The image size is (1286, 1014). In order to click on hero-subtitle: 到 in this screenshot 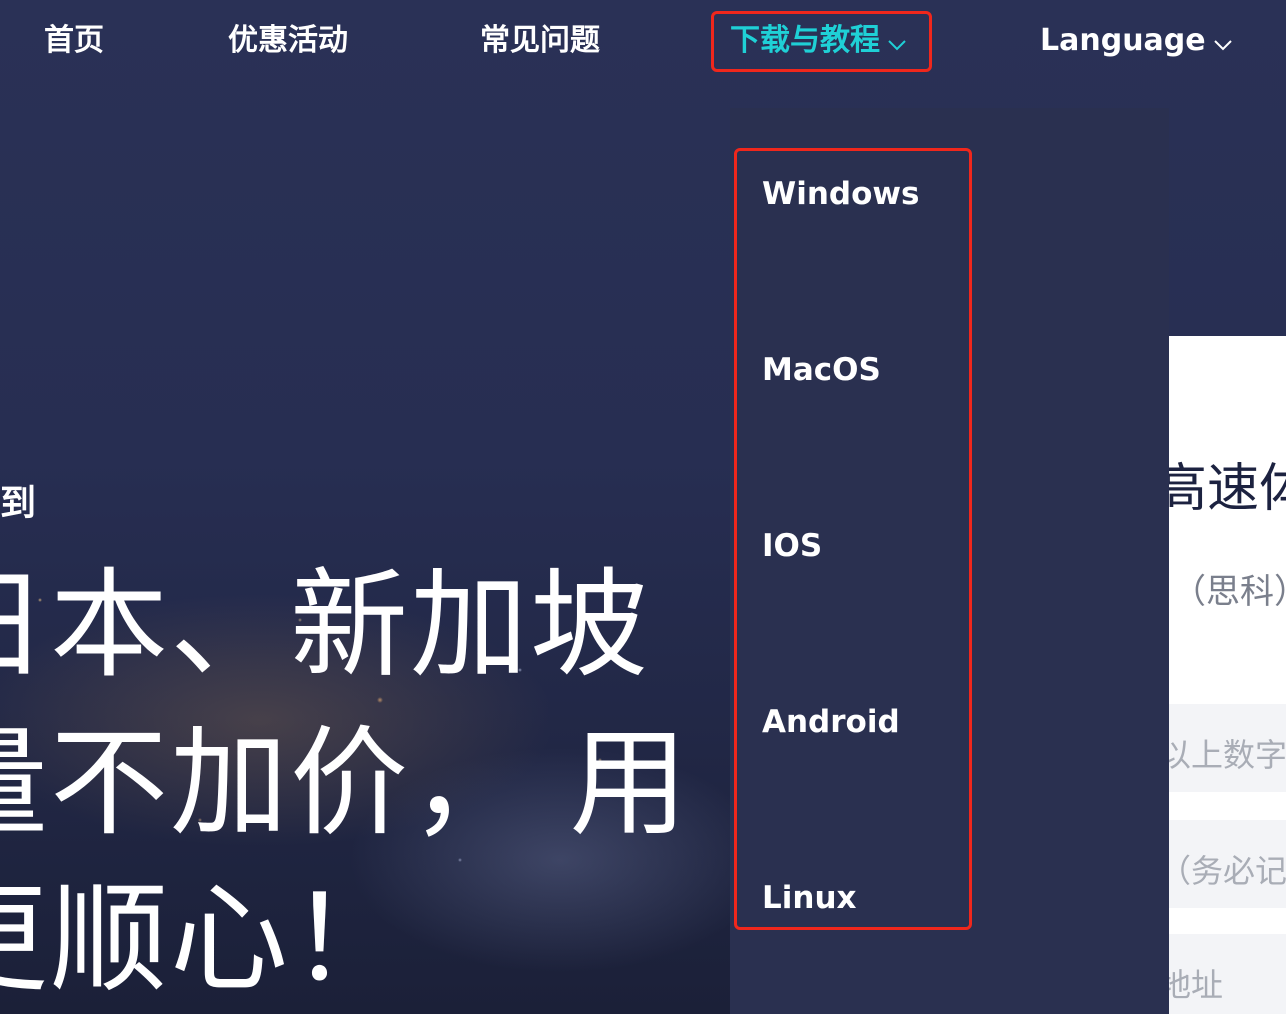, I will do `click(18, 503)`.